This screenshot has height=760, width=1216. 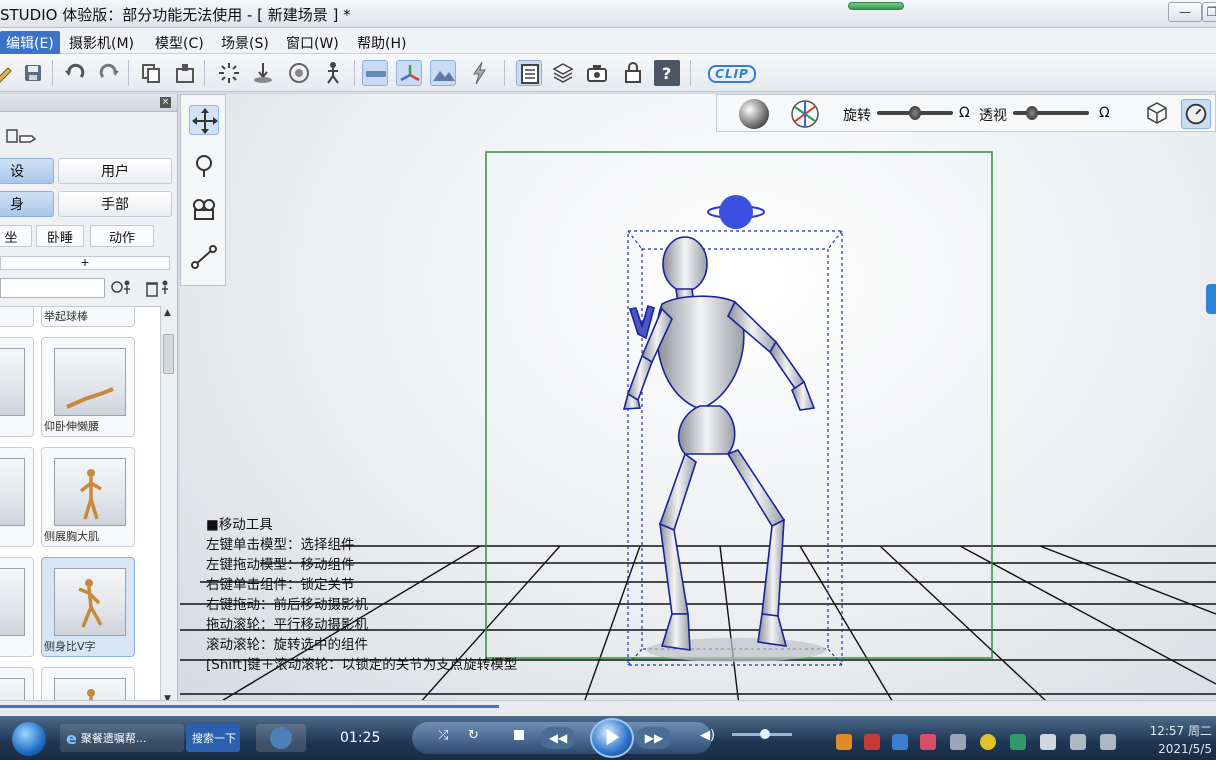 I want to click on copy-icon, so click(x=151, y=73).